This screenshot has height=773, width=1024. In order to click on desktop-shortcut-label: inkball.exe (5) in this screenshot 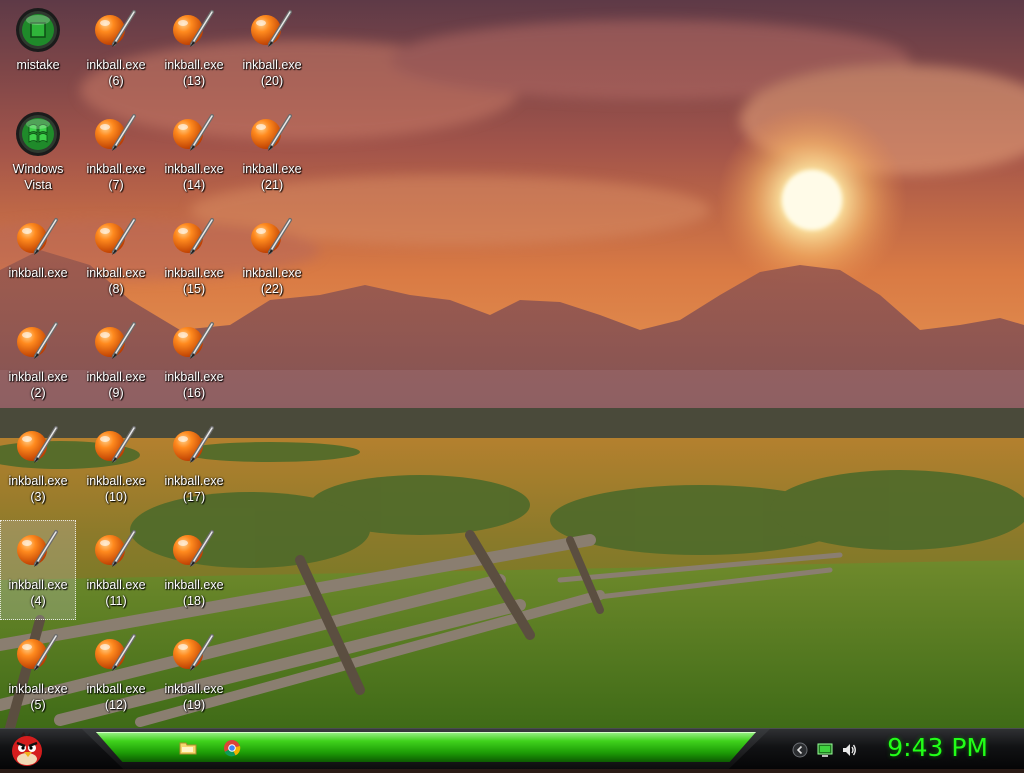, I will do `click(38, 697)`.